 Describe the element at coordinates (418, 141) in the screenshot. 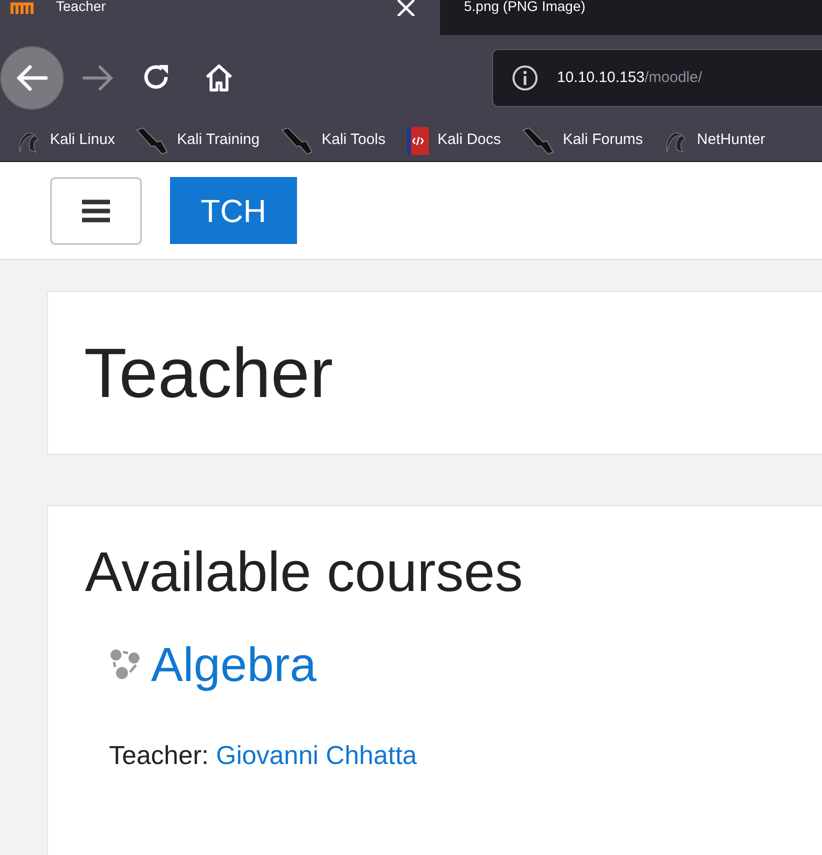

I see `book-icon` at that location.